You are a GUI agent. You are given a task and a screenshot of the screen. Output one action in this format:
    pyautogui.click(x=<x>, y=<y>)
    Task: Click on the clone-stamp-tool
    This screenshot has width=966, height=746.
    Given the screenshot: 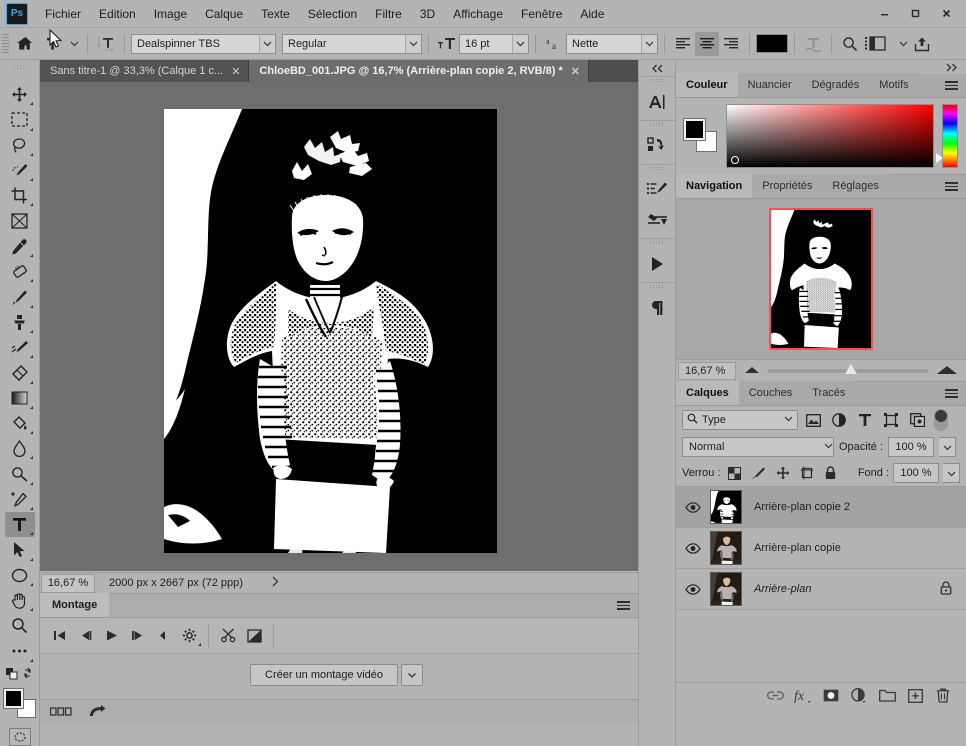 What is the action you would take?
    pyautogui.click(x=20, y=322)
    